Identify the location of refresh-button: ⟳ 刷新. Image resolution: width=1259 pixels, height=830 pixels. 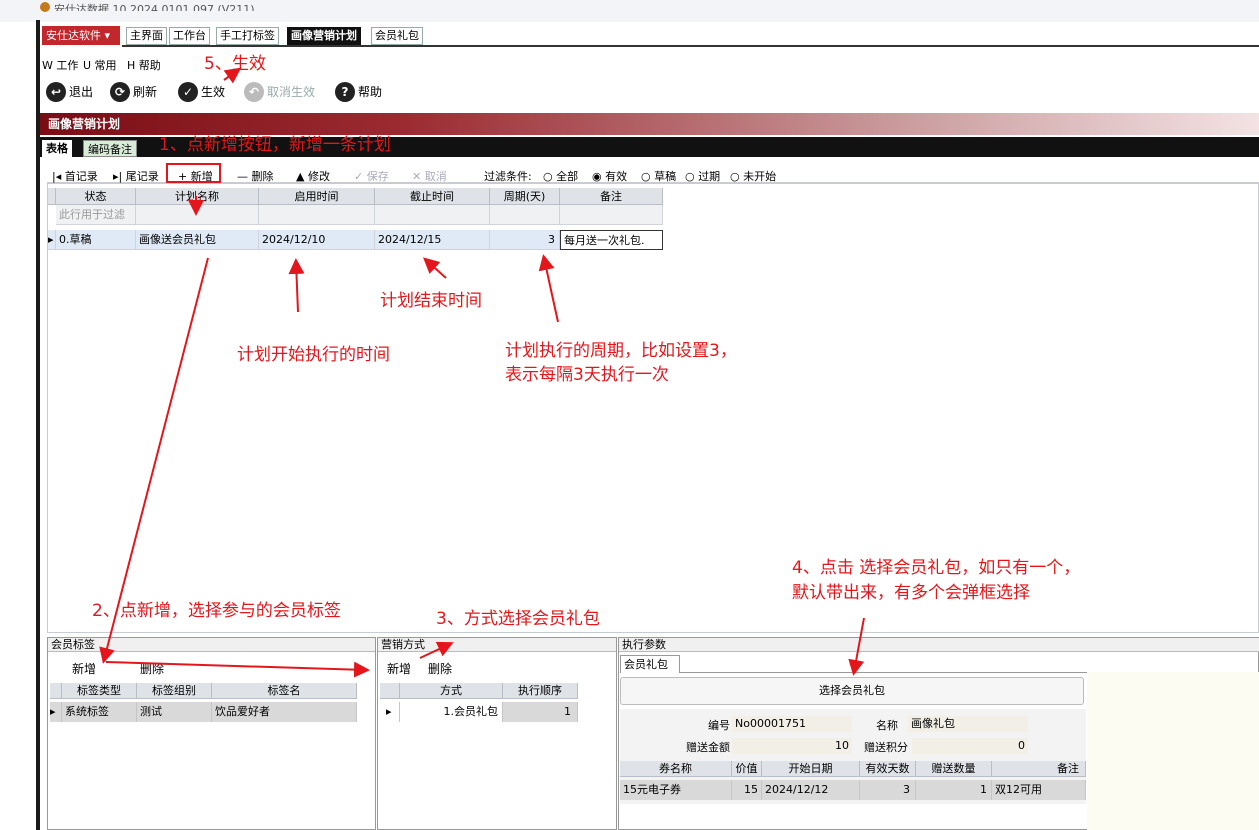
(133, 92).